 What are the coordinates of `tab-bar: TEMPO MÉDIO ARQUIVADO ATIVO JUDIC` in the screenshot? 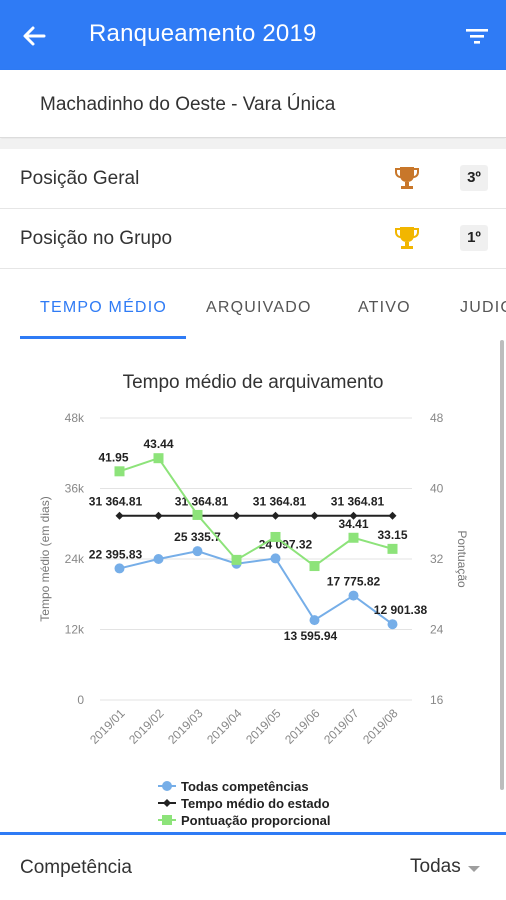 It's located at (253, 305).